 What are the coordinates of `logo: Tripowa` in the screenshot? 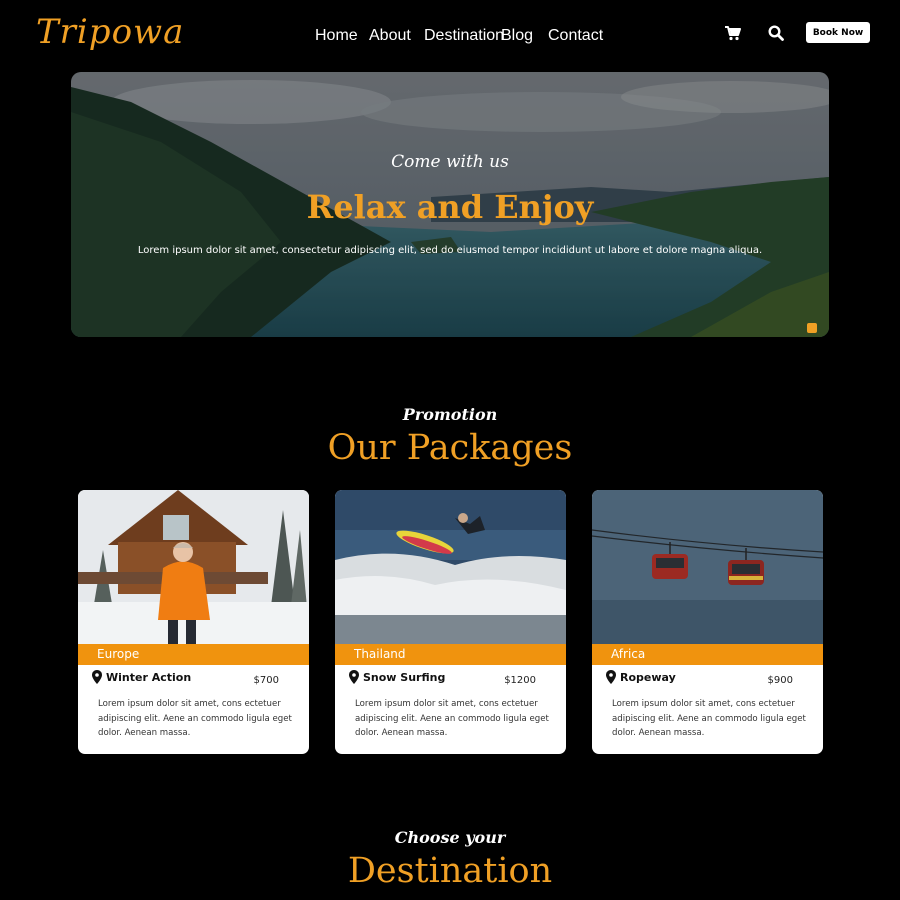 It's located at (110, 32).